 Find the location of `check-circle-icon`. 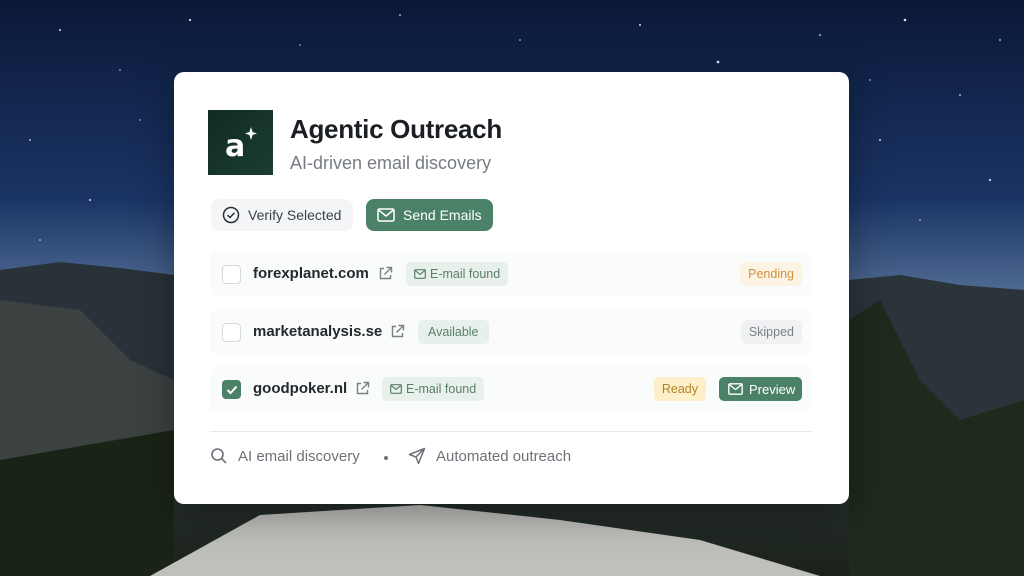

check-circle-icon is located at coordinates (231, 215).